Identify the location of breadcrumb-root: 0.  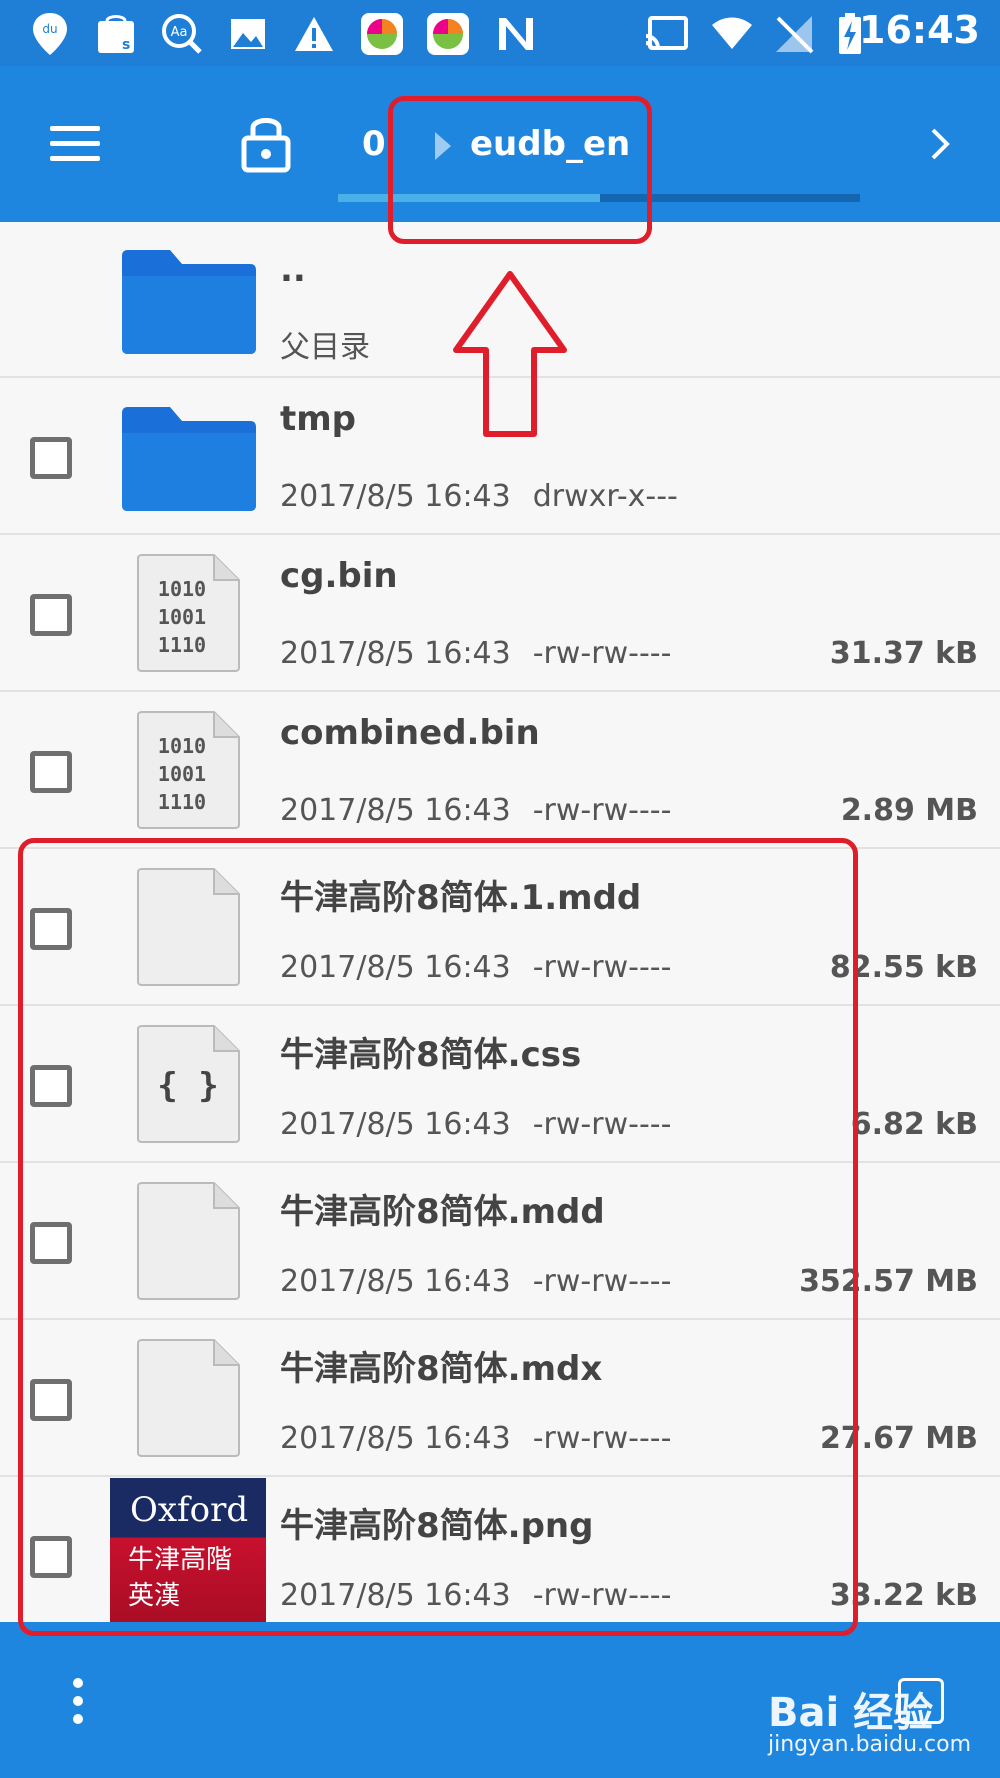
(374, 144).